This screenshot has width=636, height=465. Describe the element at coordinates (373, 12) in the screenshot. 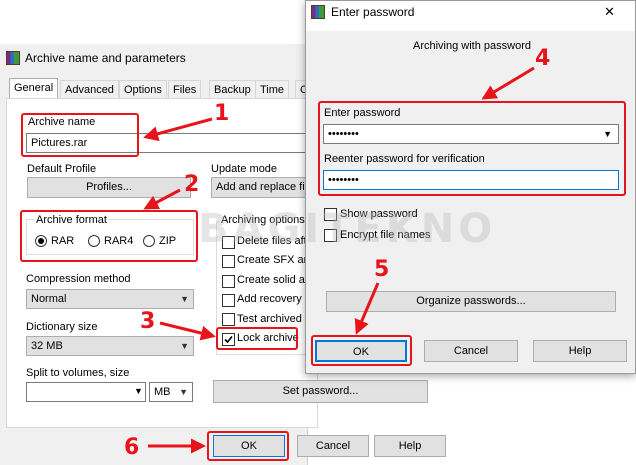

I see `password-dialog-title: Enter password` at that location.